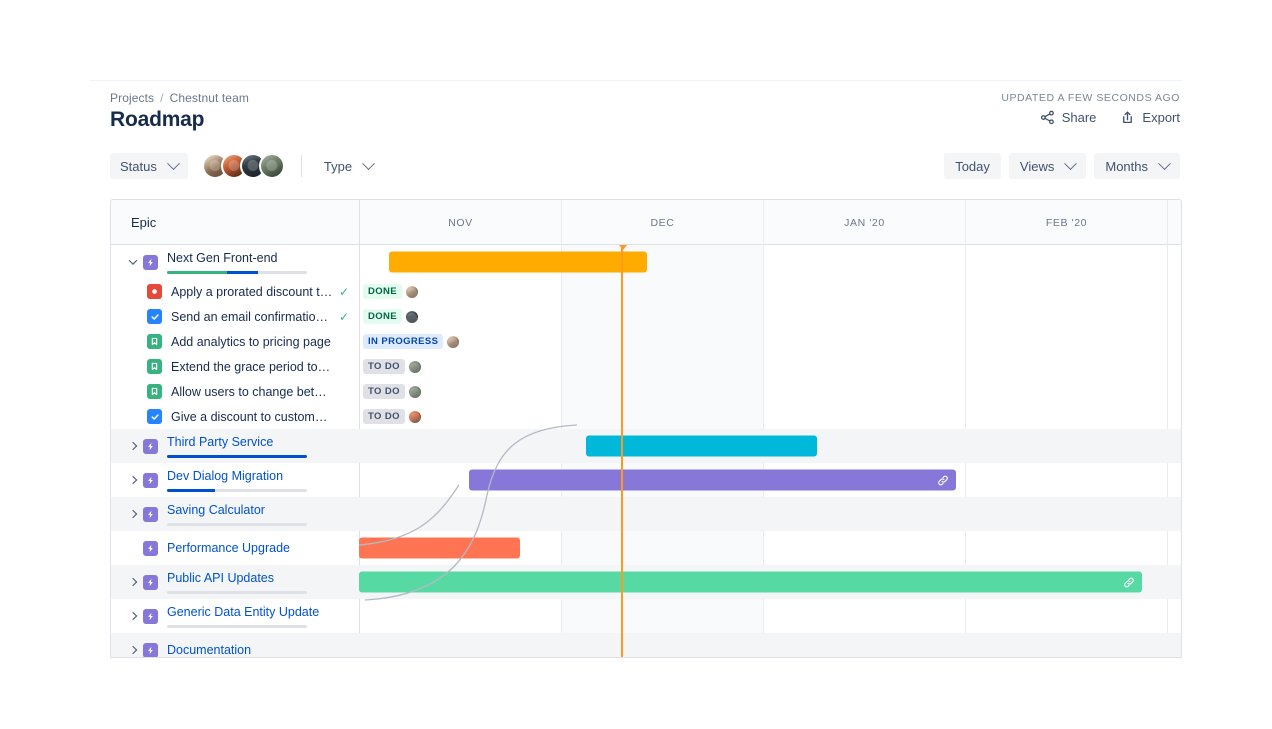 The width and height of the screenshot is (1272, 729). Describe the element at coordinates (646, 514) in the screenshot. I see `epic-row: Saving Calculator` at that location.